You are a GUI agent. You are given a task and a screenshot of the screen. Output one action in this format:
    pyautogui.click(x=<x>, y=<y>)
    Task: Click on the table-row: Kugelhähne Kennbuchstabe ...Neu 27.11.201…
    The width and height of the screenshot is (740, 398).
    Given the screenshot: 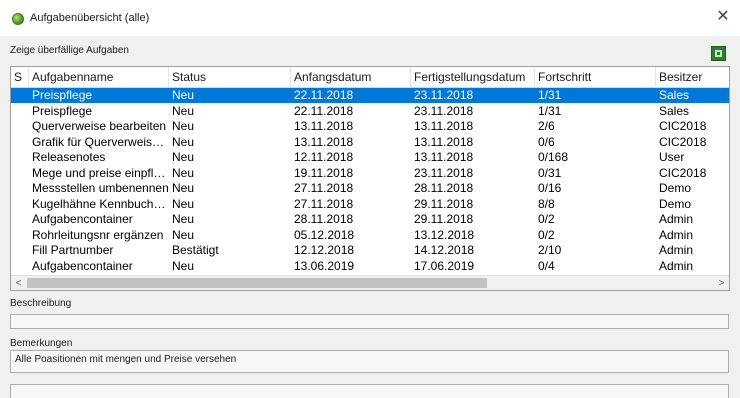 What is the action you would take?
    pyautogui.click(x=370, y=204)
    